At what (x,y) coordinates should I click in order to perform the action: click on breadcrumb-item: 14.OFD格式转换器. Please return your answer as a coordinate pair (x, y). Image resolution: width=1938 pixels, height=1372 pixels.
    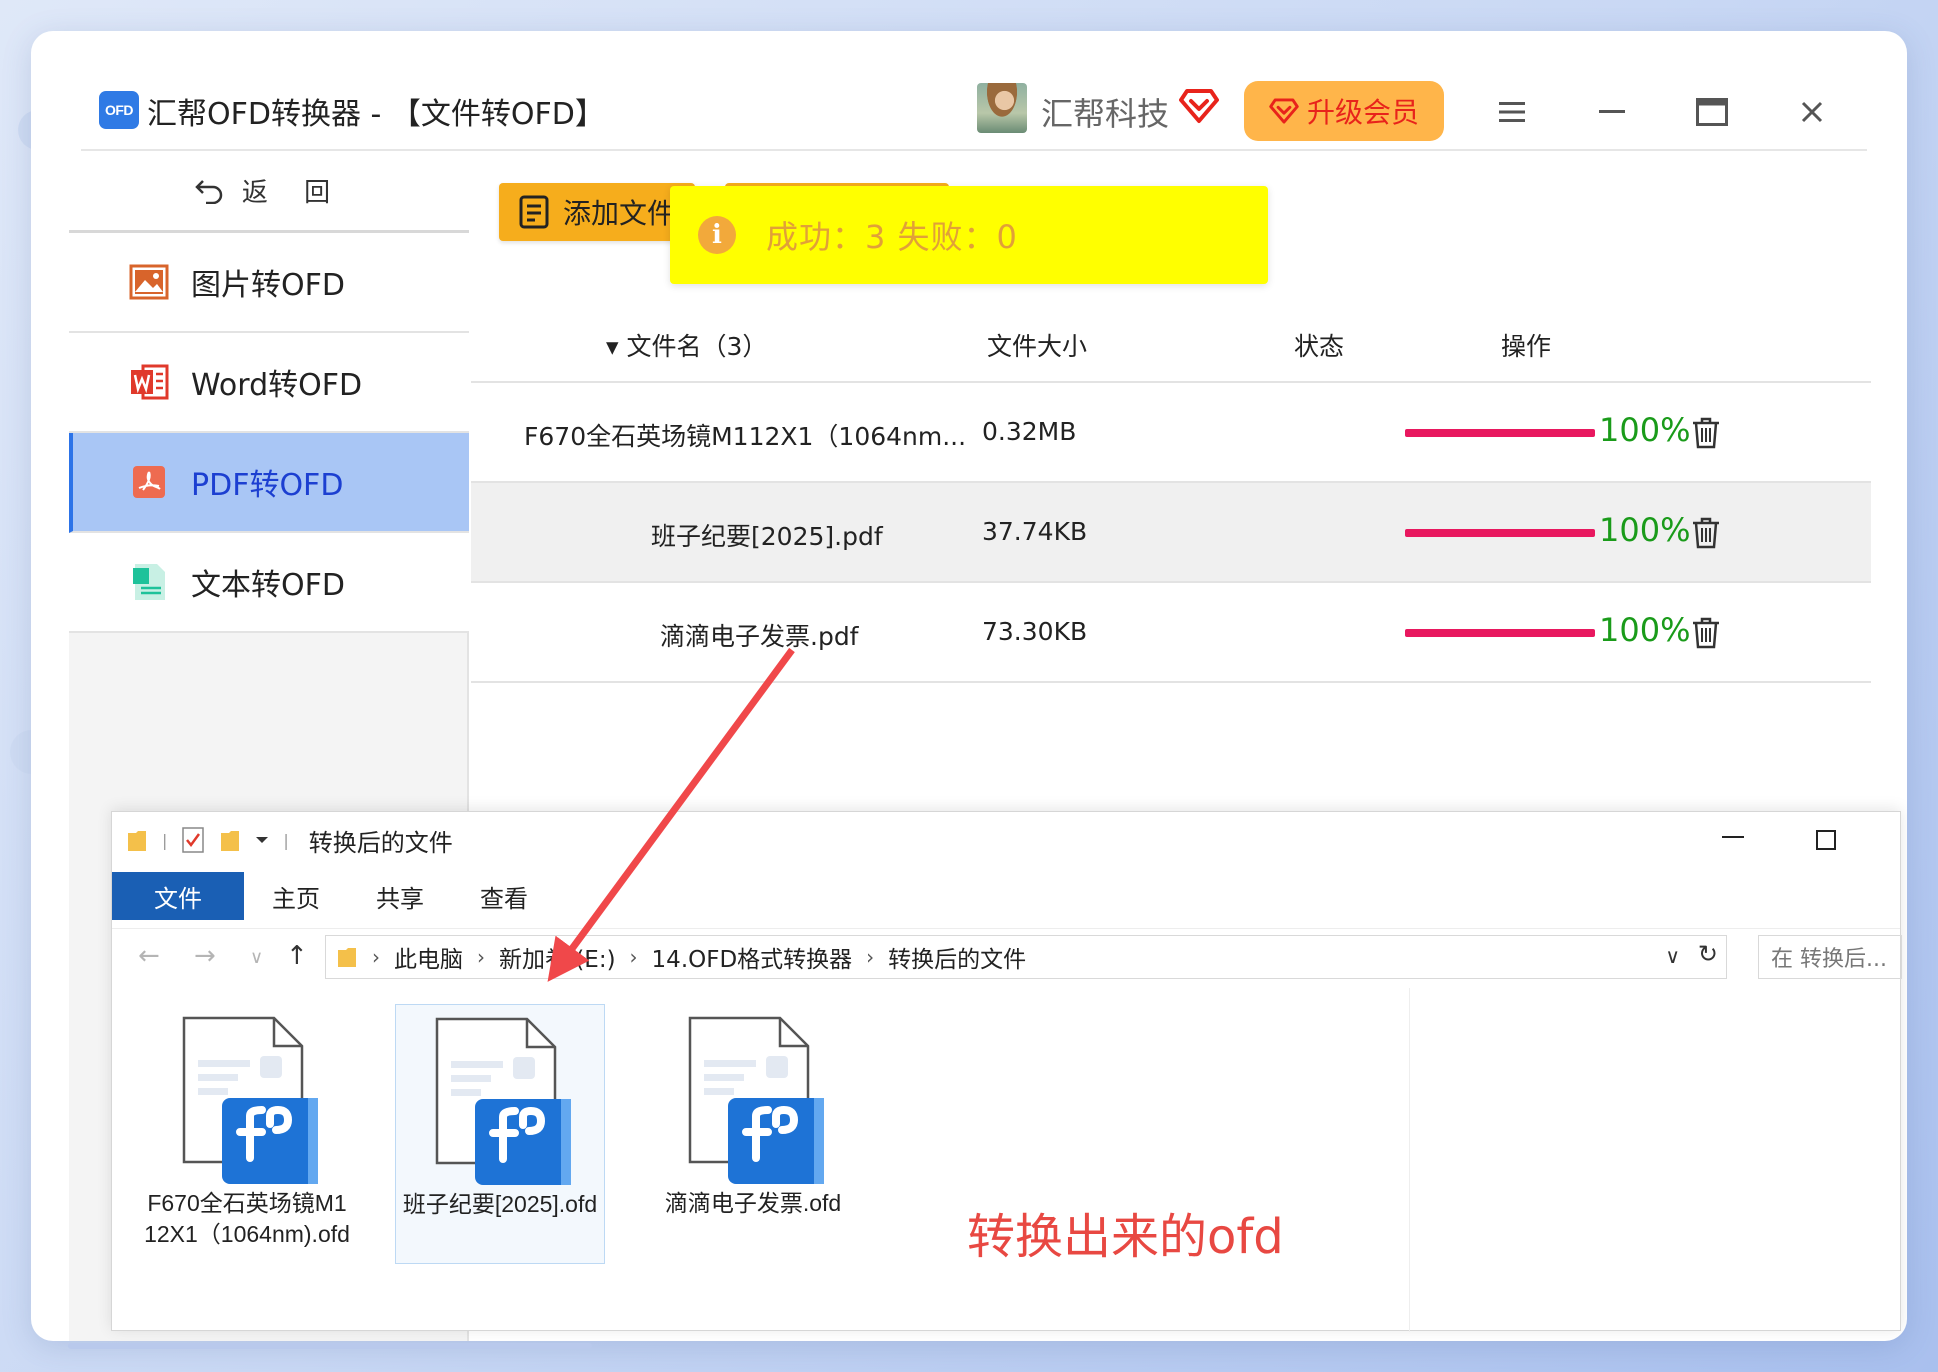
    Looking at the image, I should click on (752, 957).